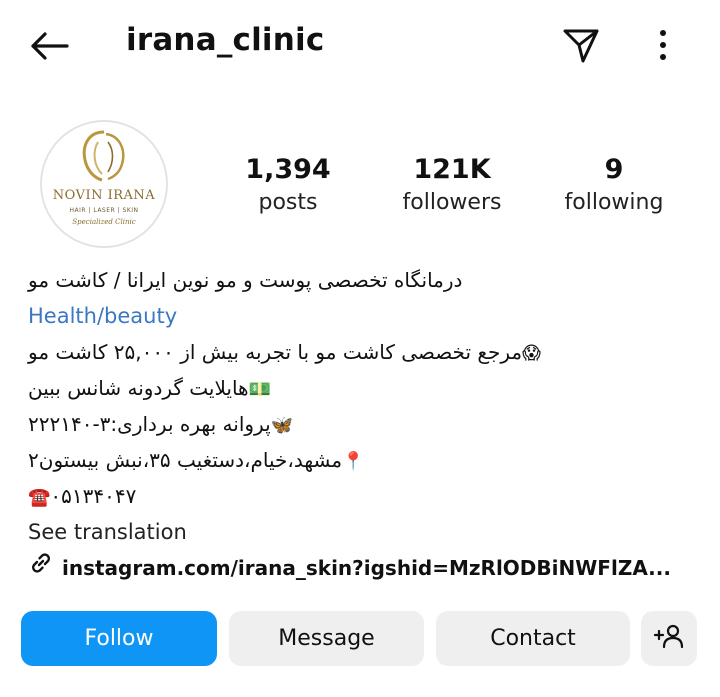 The height and width of the screenshot is (697, 720). Describe the element at coordinates (452, 202) in the screenshot. I see `followers-label: followers` at that location.